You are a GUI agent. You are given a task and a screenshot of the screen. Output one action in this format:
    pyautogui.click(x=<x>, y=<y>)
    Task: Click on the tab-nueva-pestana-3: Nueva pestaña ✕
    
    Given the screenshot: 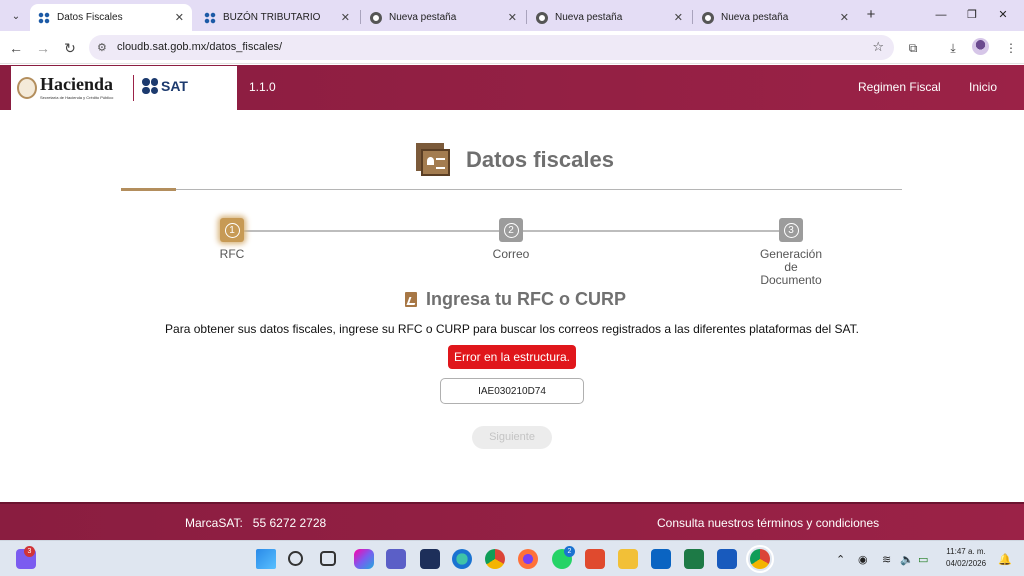 What is the action you would take?
    pyautogui.click(x=775, y=17)
    